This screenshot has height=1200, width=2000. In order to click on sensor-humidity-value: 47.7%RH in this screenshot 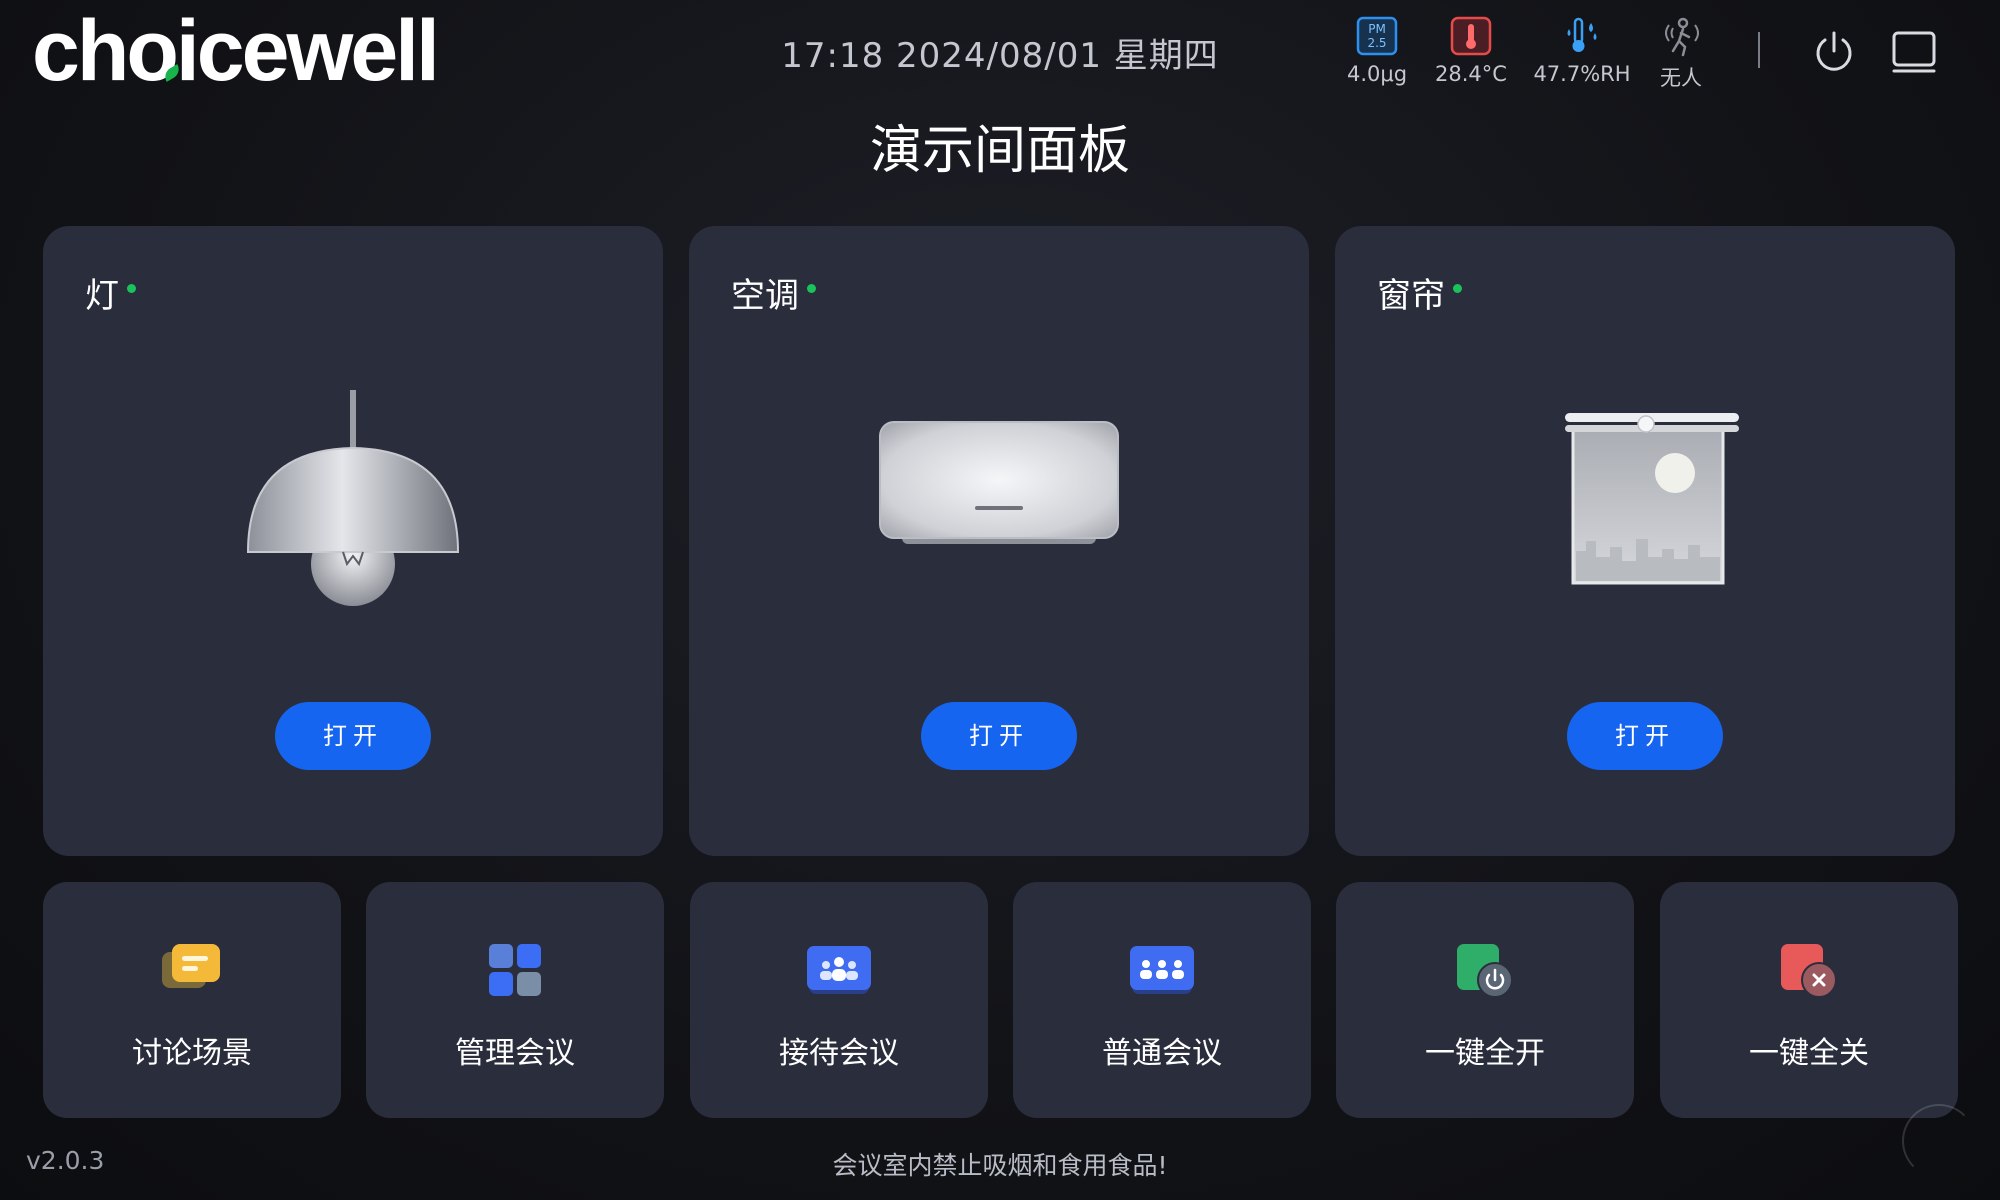, I will do `click(1582, 74)`.